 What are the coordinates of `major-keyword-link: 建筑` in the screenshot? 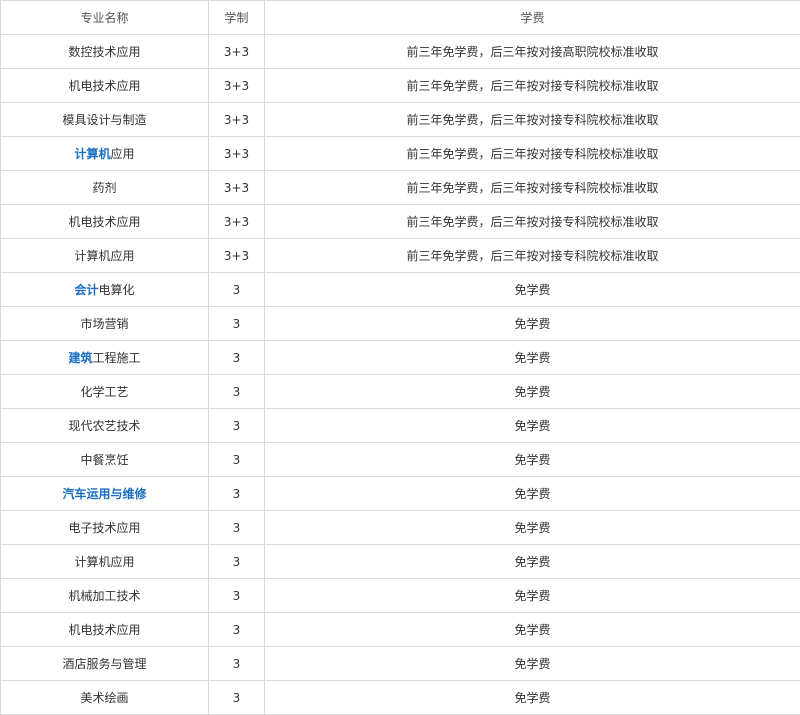 It's located at (80, 358).